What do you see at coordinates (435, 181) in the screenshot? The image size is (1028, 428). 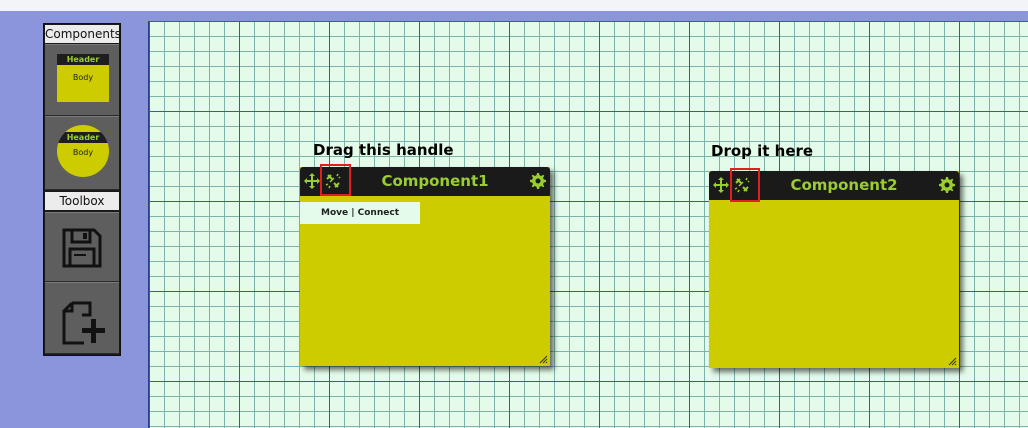 I see `component-1-title: Component1` at bounding box center [435, 181].